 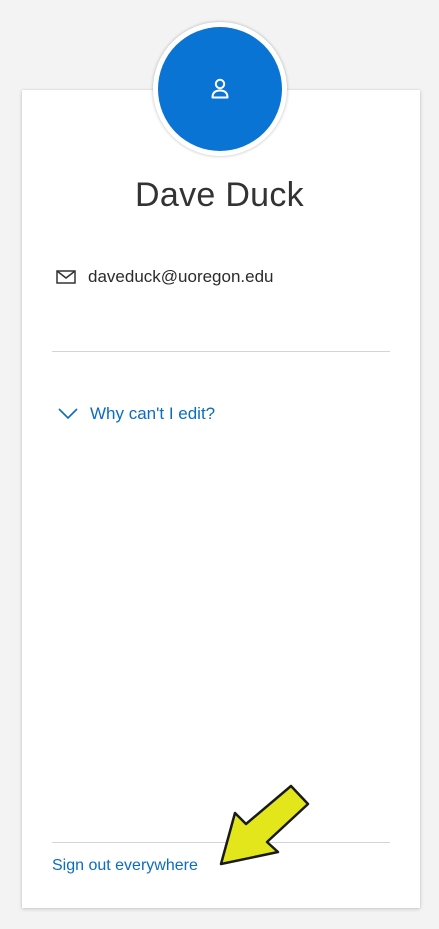 I want to click on email-address: daveduck@uoregon.edu, so click(x=181, y=276).